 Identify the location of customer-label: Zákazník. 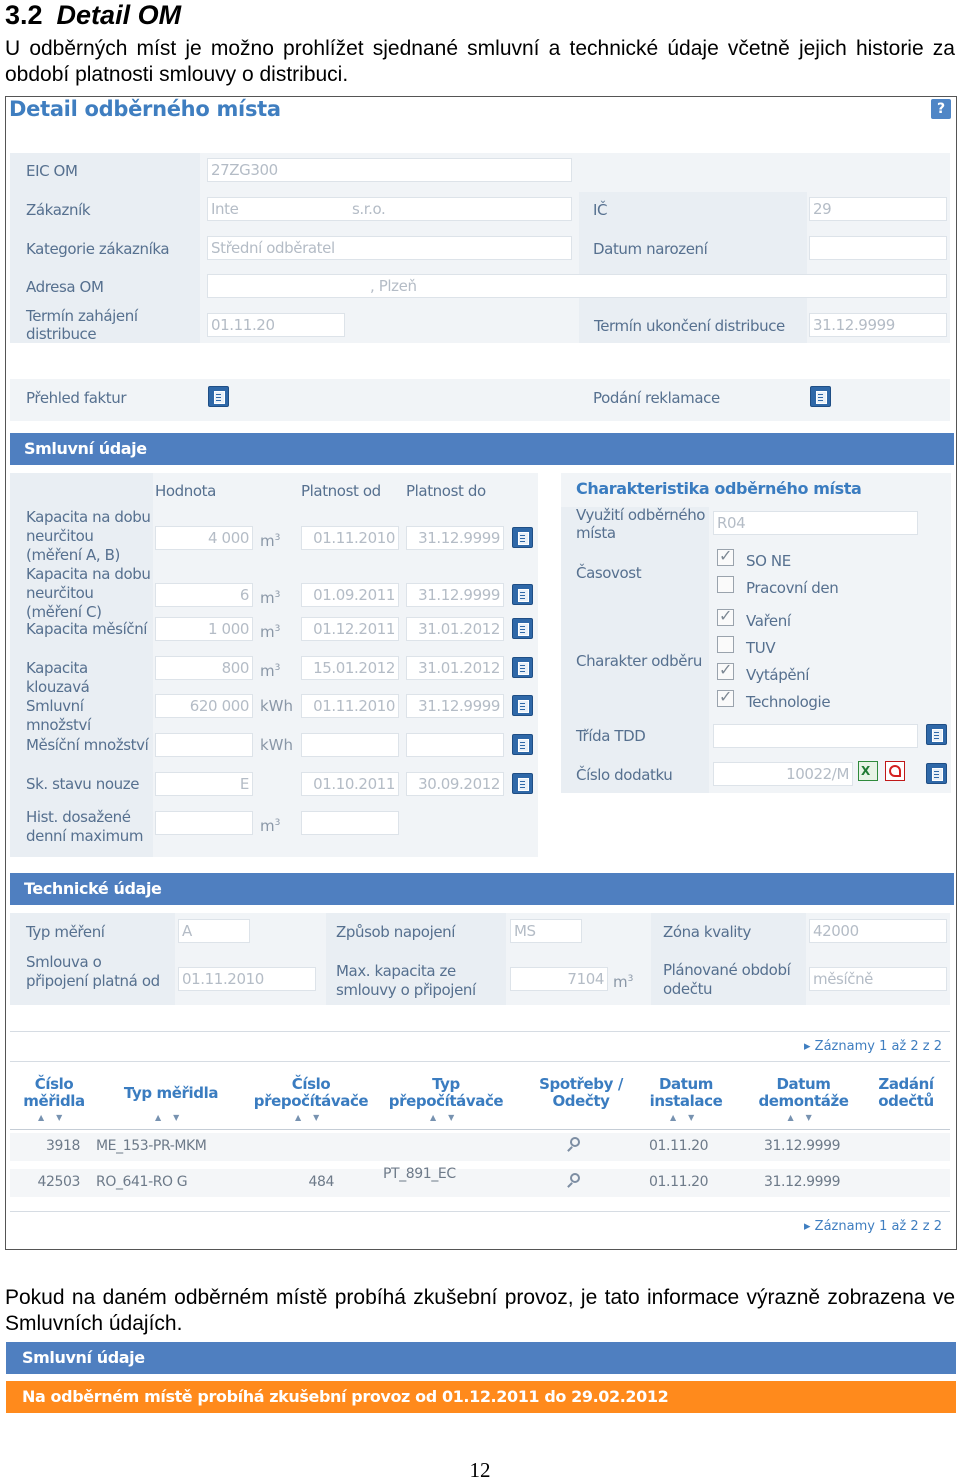
(58, 210).